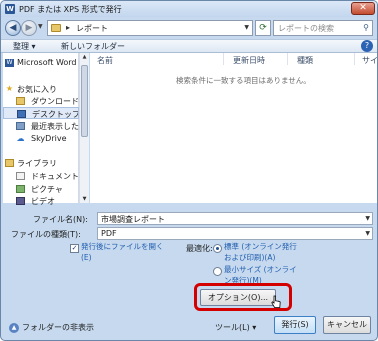 The image size is (378, 341). I want to click on address-path: レポート, so click(92, 28).